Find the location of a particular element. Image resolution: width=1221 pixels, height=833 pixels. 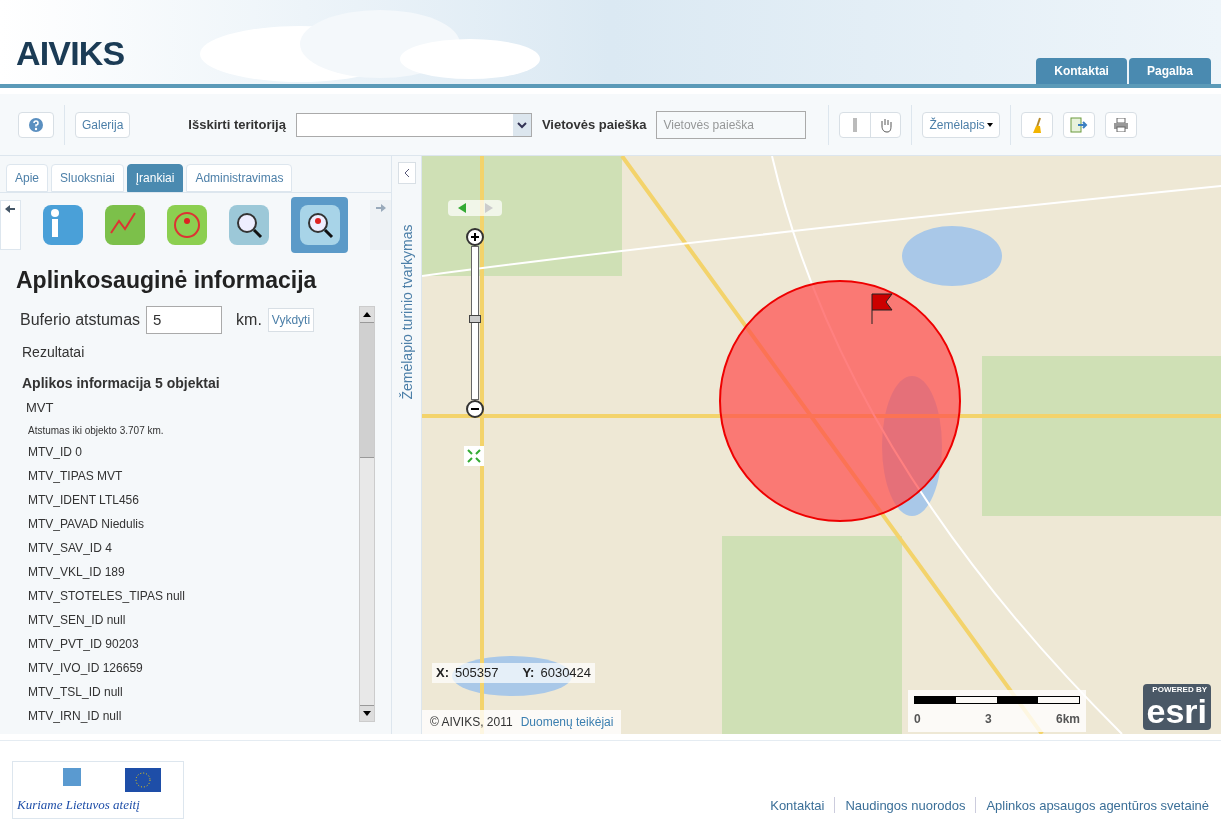

tab: Sluoksniai is located at coordinates (87, 178).